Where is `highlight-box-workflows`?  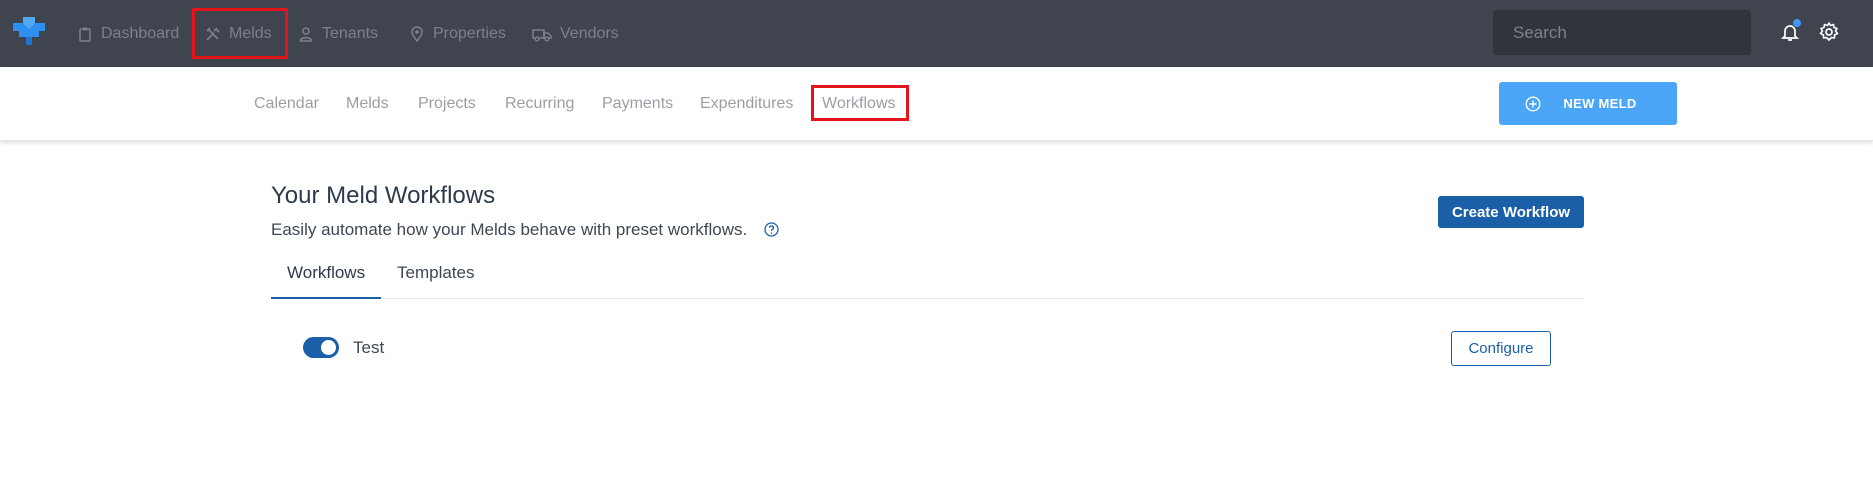
highlight-box-workflows is located at coordinates (860, 103).